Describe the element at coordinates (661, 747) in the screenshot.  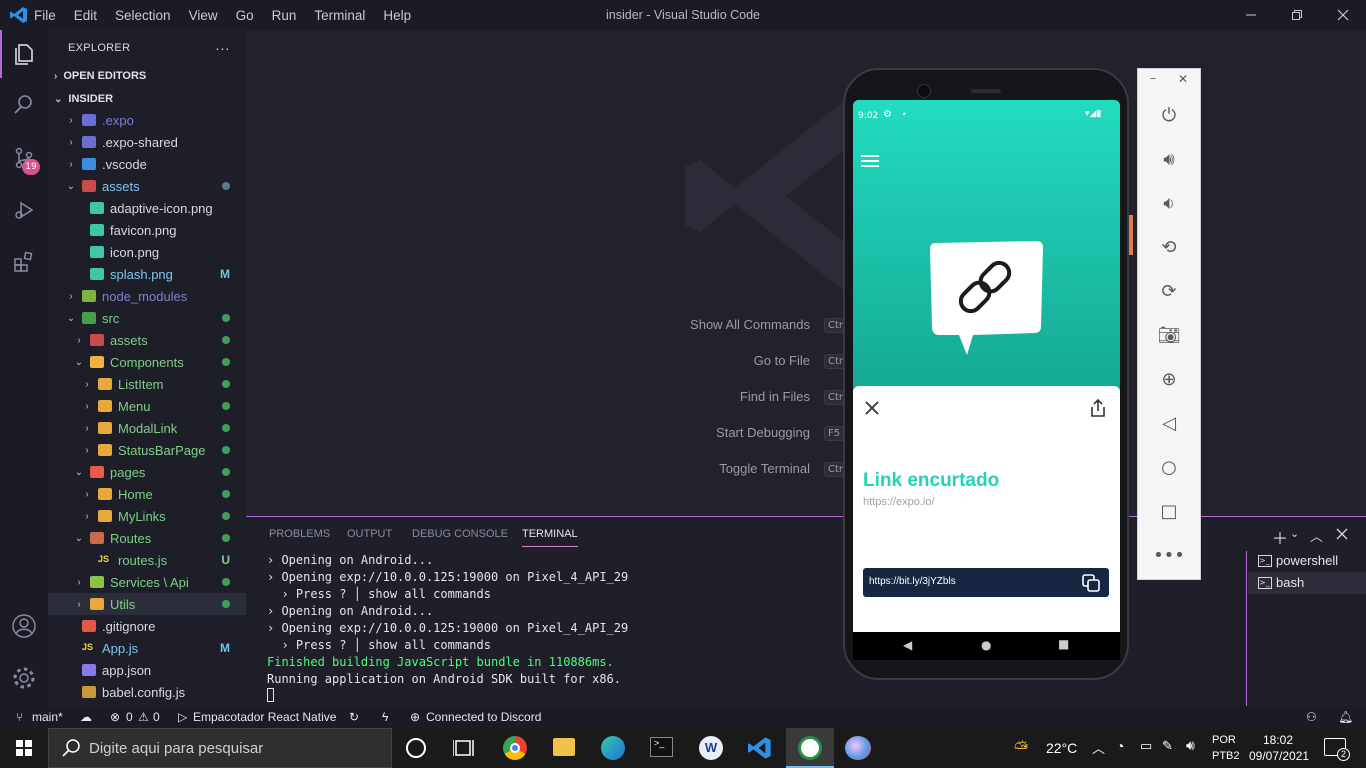
I see `terminal-app-icon: >_` at that location.